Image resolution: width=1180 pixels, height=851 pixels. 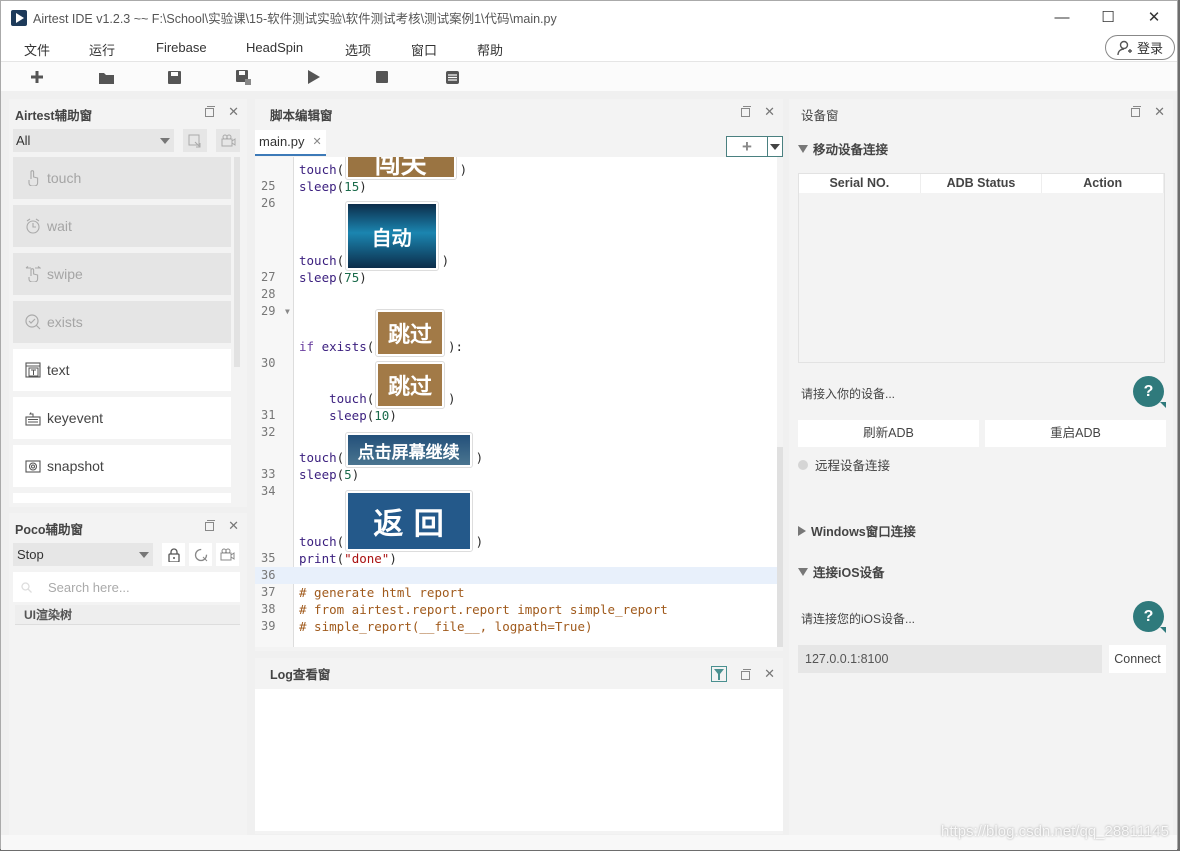 I want to click on code-line: 36, so click(x=516, y=575).